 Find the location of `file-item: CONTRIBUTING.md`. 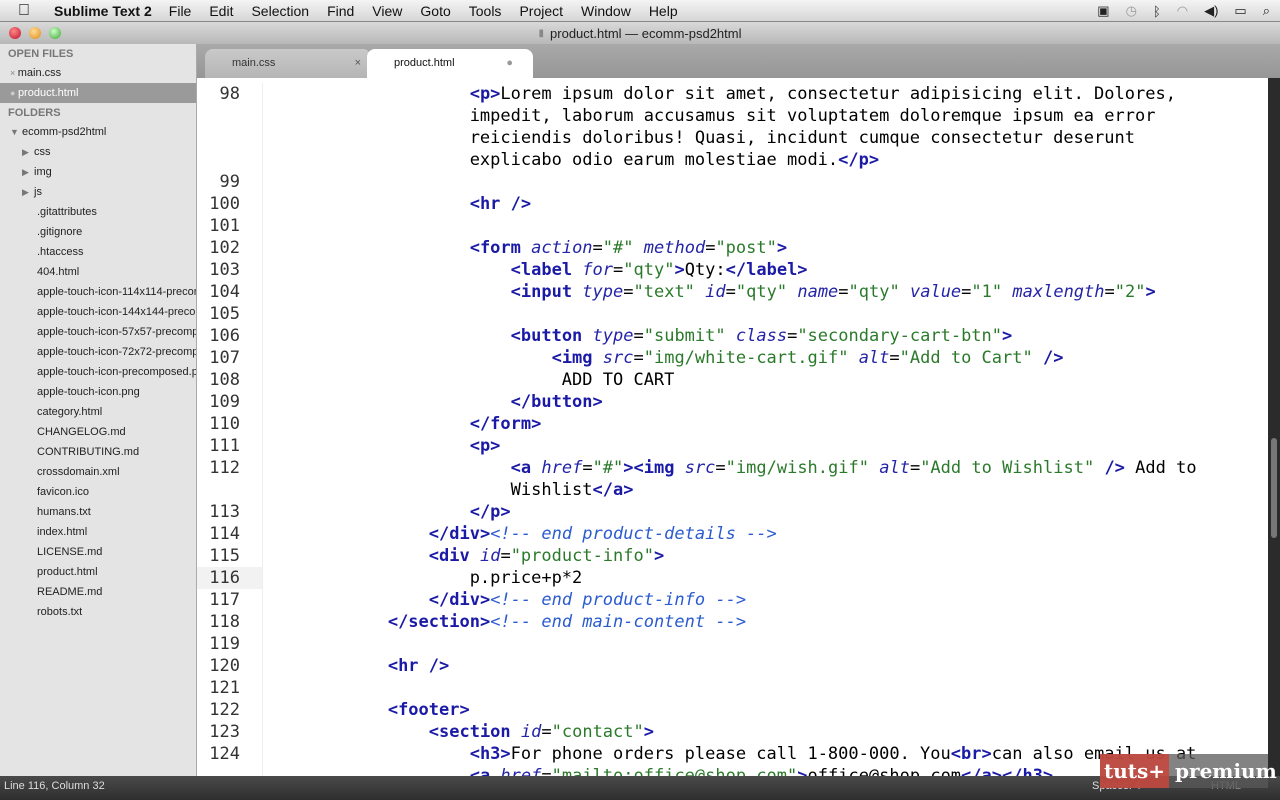

file-item: CONTRIBUTING.md is located at coordinates (98, 452).